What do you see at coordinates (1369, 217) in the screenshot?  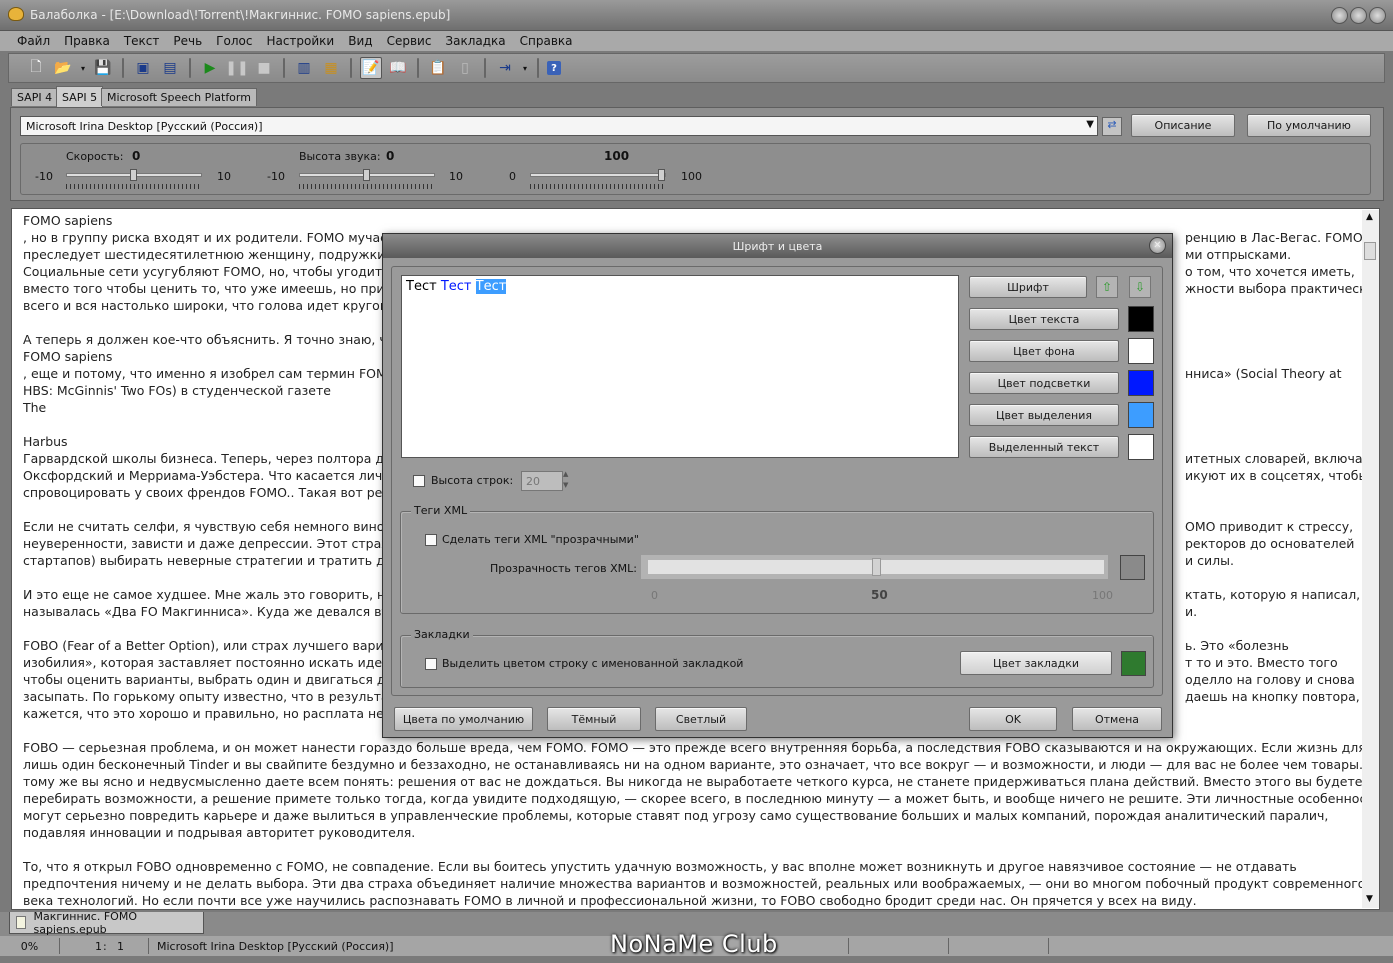 I see `scroll-up-icon: ▲` at bounding box center [1369, 217].